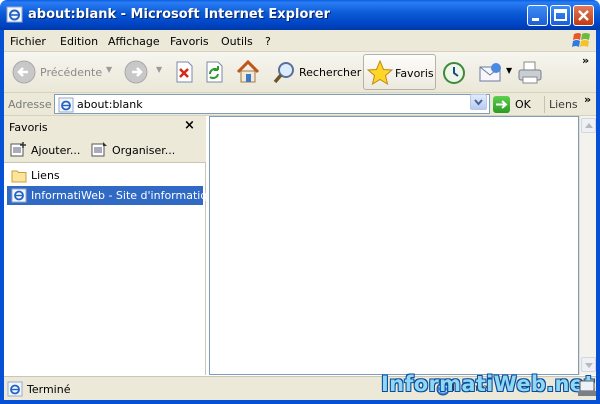  I want to click on forward-button: ▼, so click(143, 72).